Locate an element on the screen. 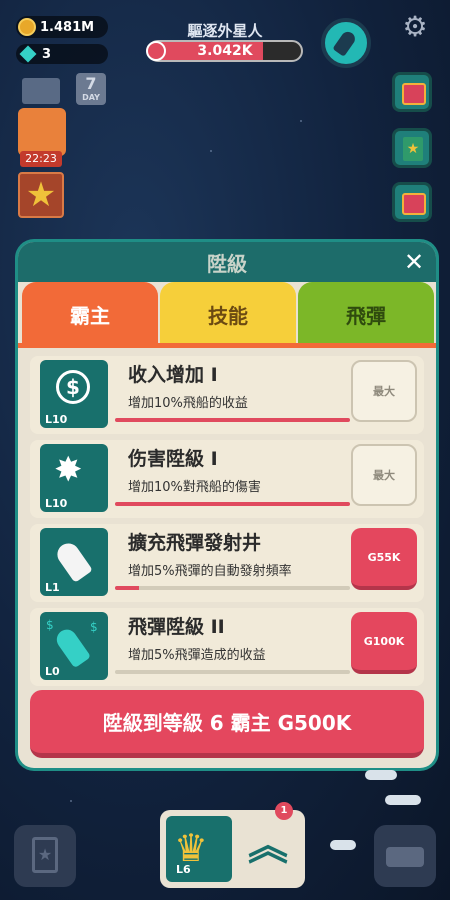  gem-counter: 3 is located at coordinates (62, 54).